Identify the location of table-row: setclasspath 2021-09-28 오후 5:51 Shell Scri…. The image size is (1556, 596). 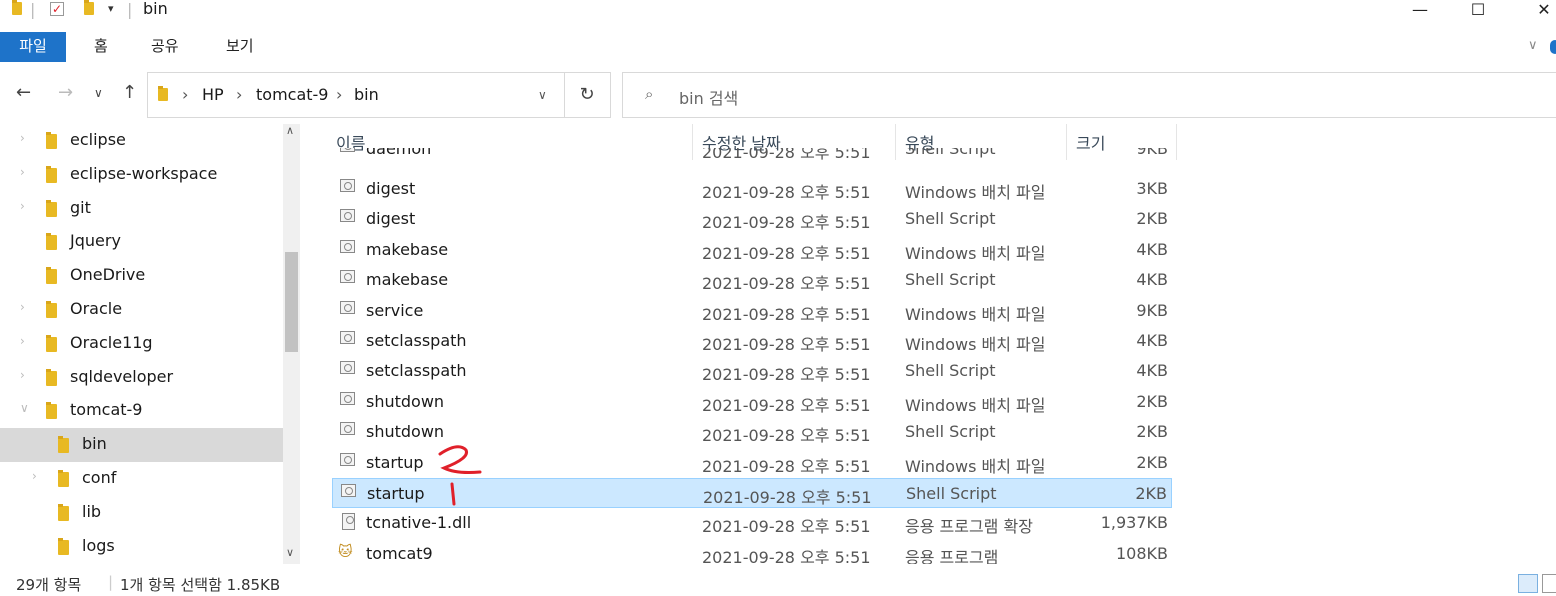
(752, 371).